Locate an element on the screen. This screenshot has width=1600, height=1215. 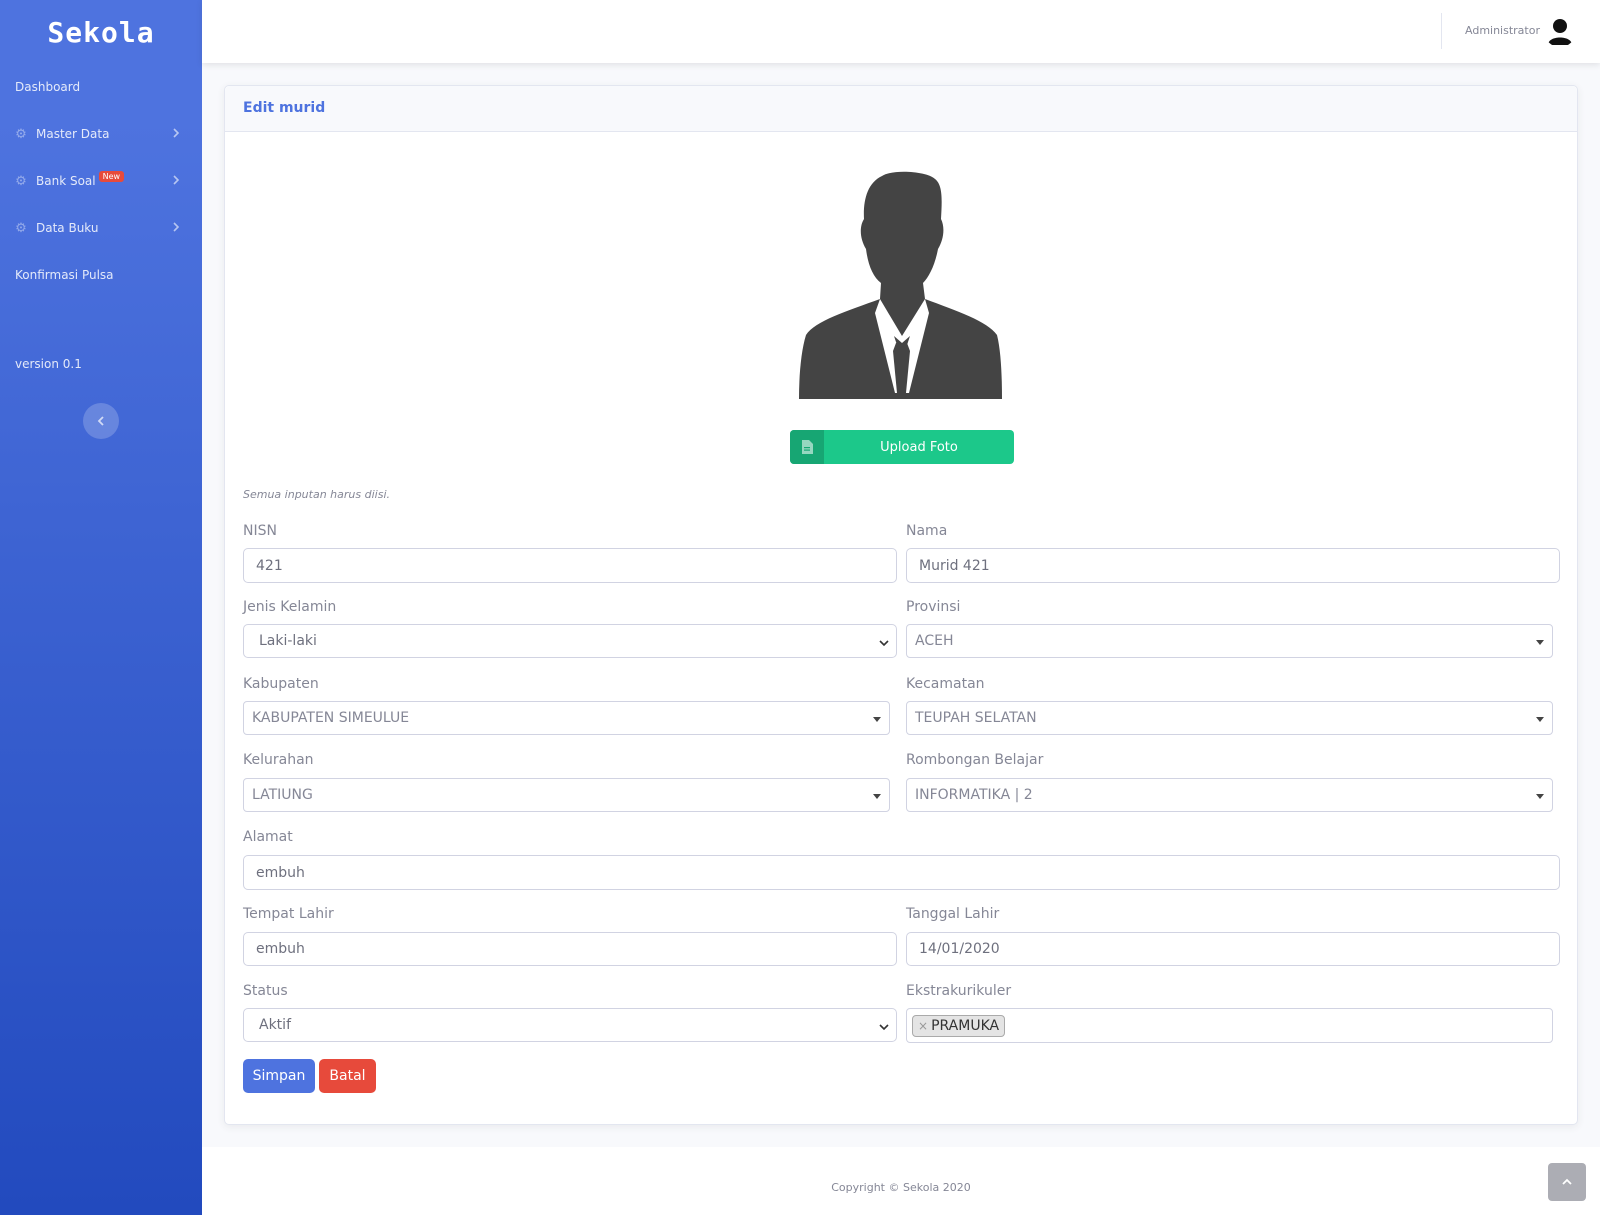
provinsi-value: ACEH is located at coordinates (934, 641).